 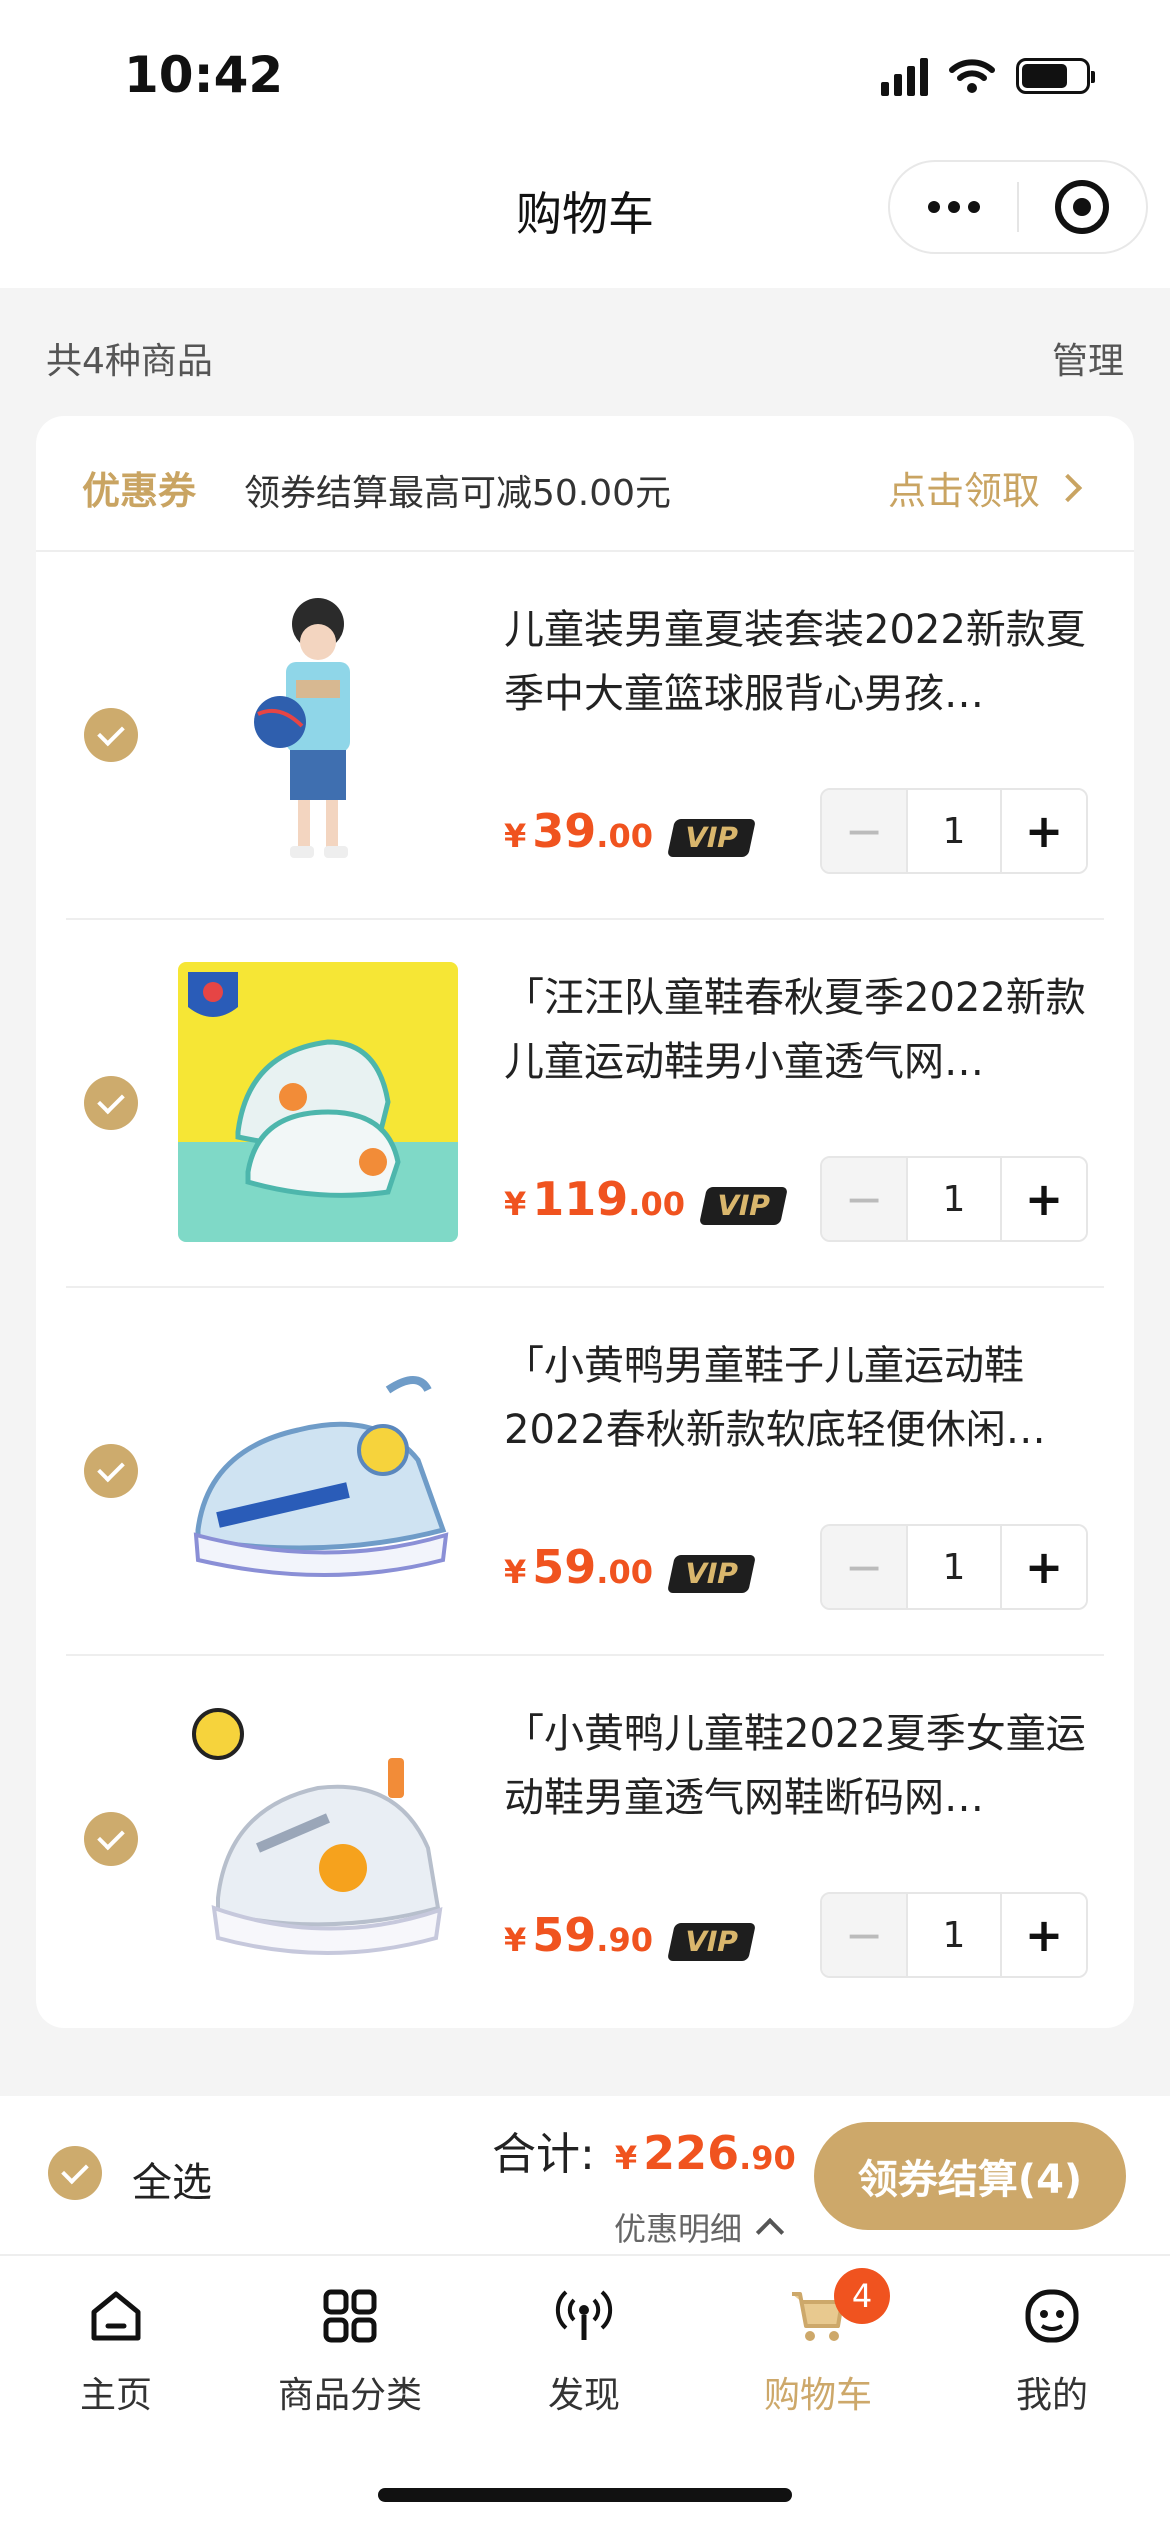 I want to click on discount-detail-label: 优惠明细, so click(x=678, y=2229).